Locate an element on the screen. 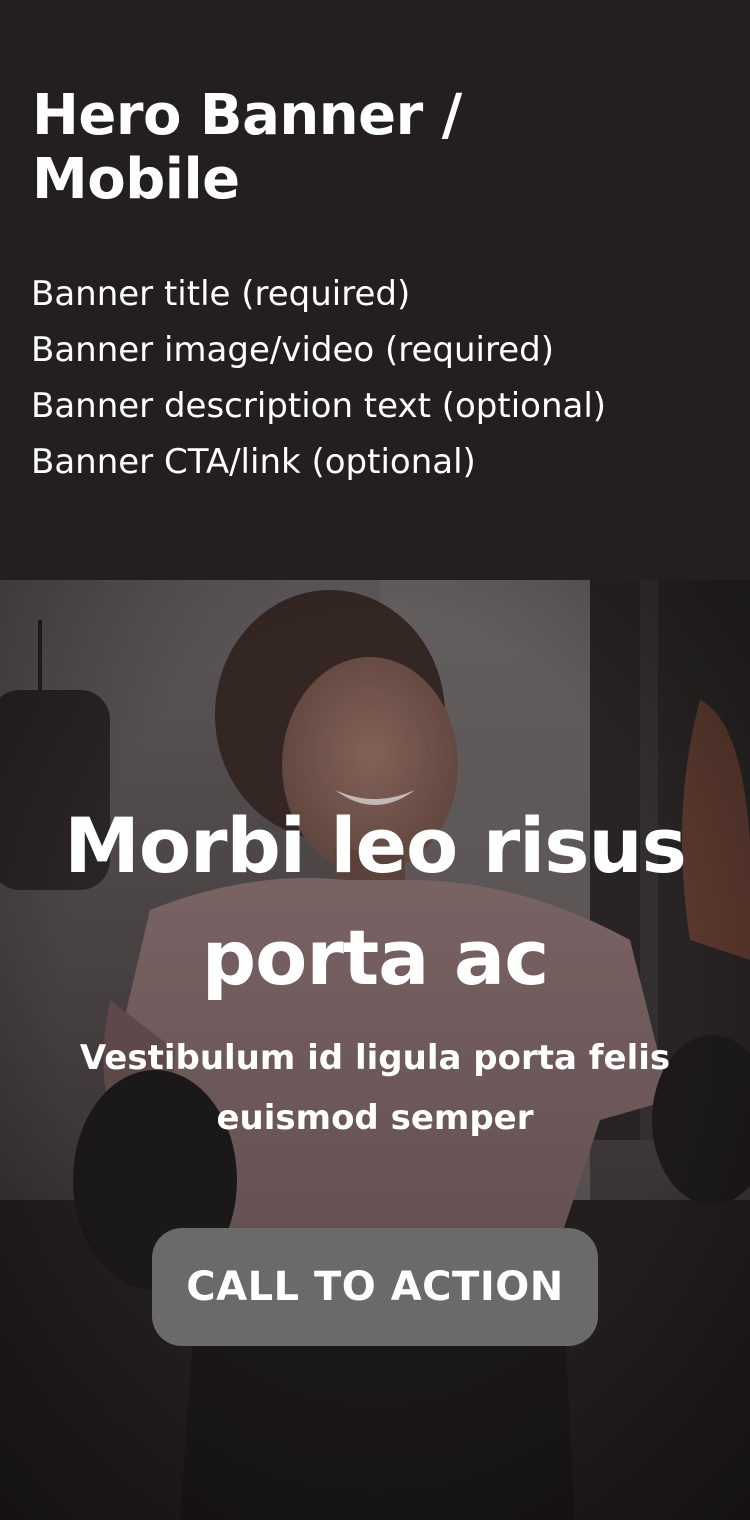 The width and height of the screenshot is (750, 1520). spec-title: Hero Banner / Mobile is located at coordinates (247, 147).